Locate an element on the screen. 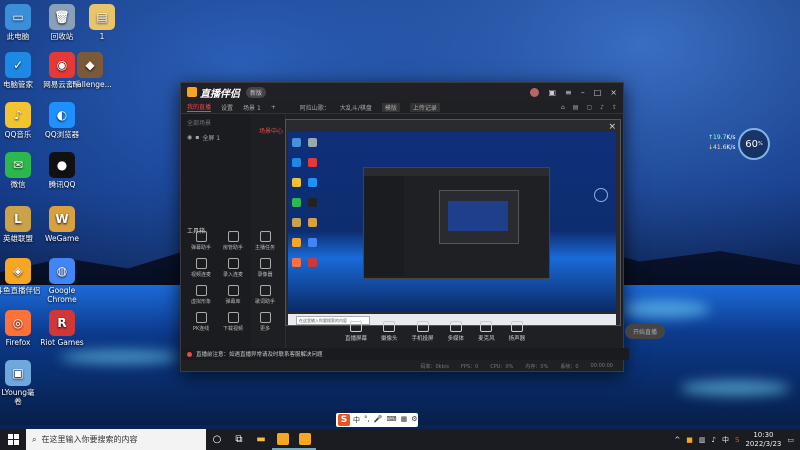 This screenshot has width=800, height=450. tool-item: 虚拟形象 is located at coordinates (201, 295).